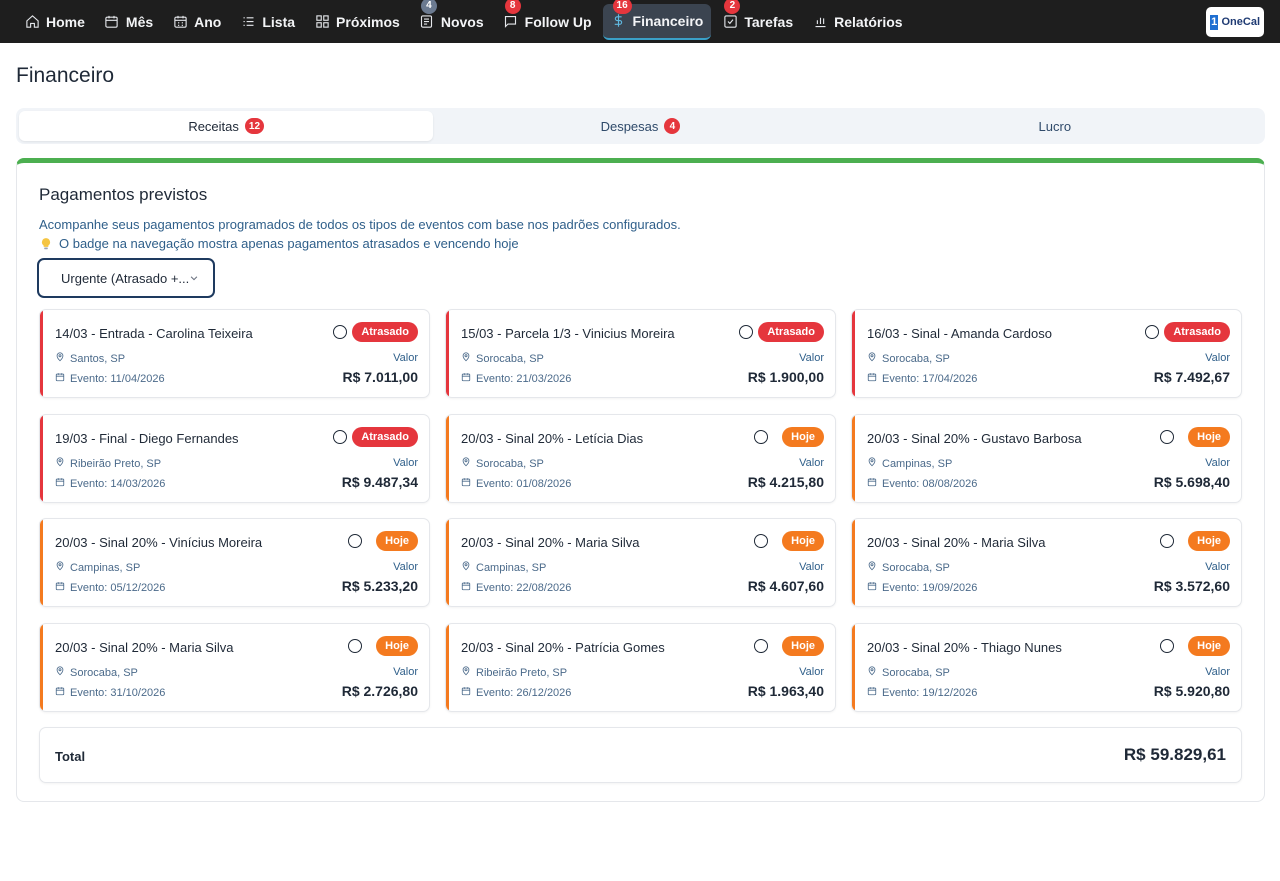  What do you see at coordinates (514, 672) in the screenshot?
I see `card-location: Ribeirão Preto, SP` at bounding box center [514, 672].